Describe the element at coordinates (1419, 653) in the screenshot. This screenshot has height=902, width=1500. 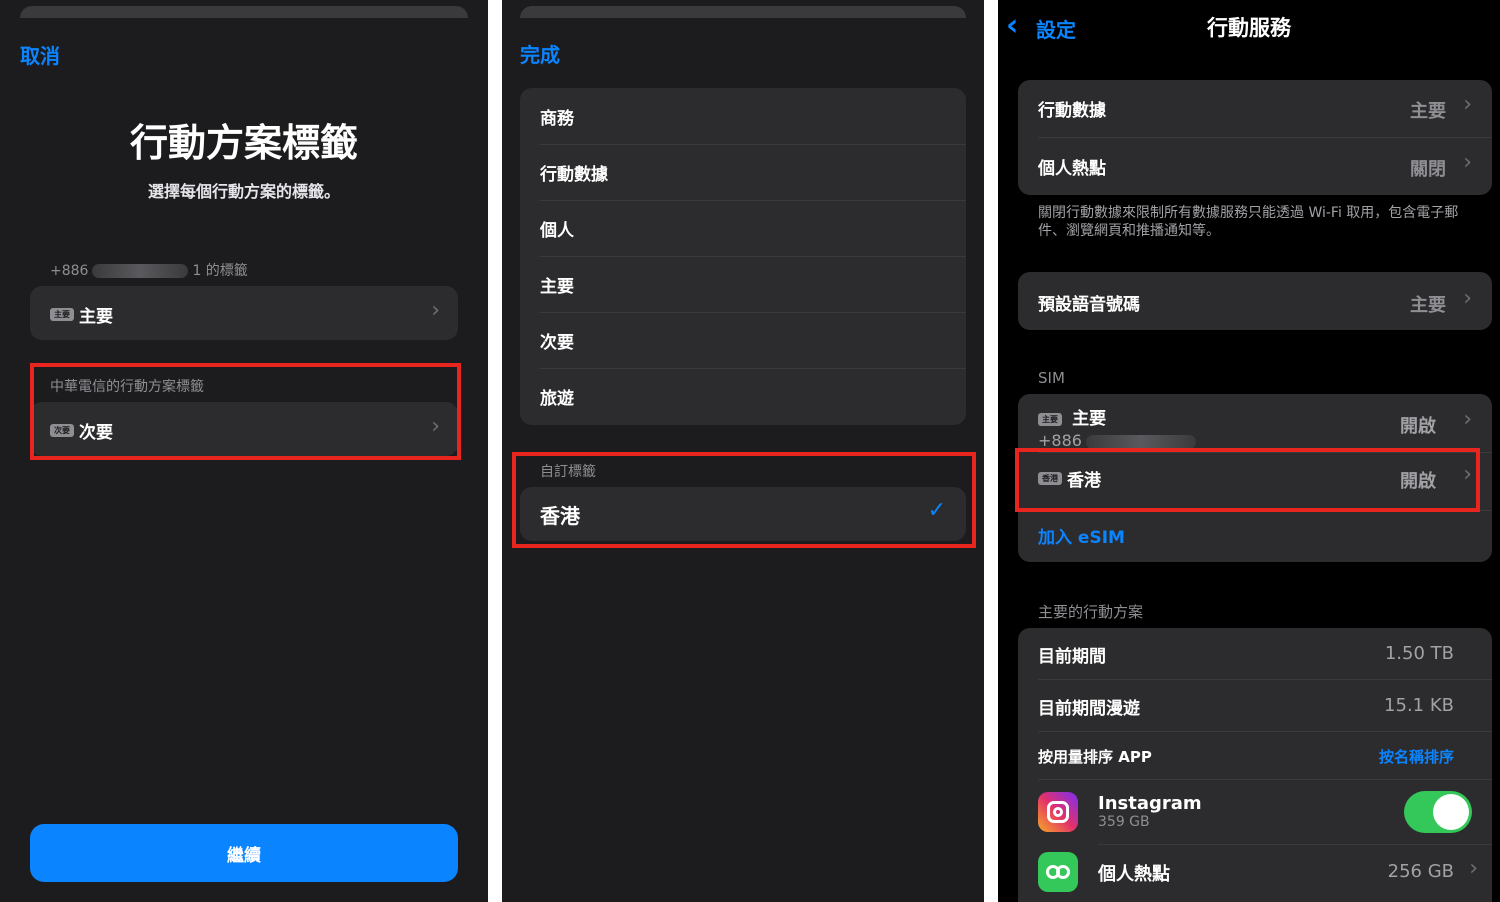
I see `current-period-value: 1.50 TB` at that location.